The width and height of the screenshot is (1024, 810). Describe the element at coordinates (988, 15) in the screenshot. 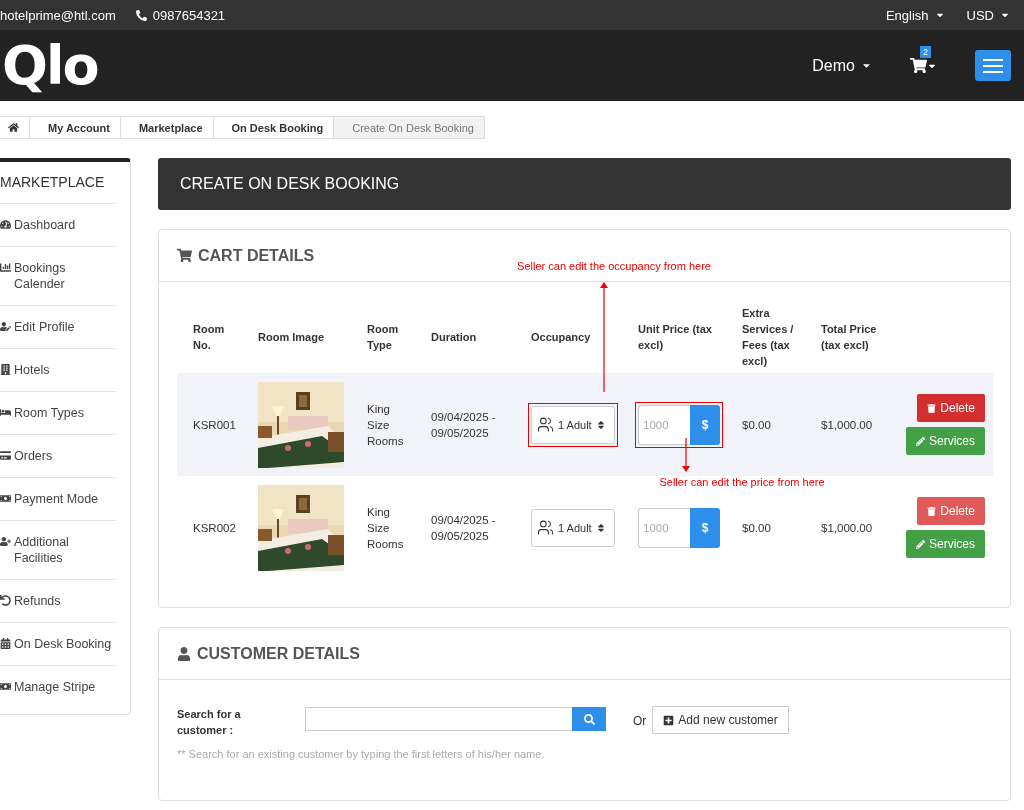

I see `currency-menu: USD` at that location.